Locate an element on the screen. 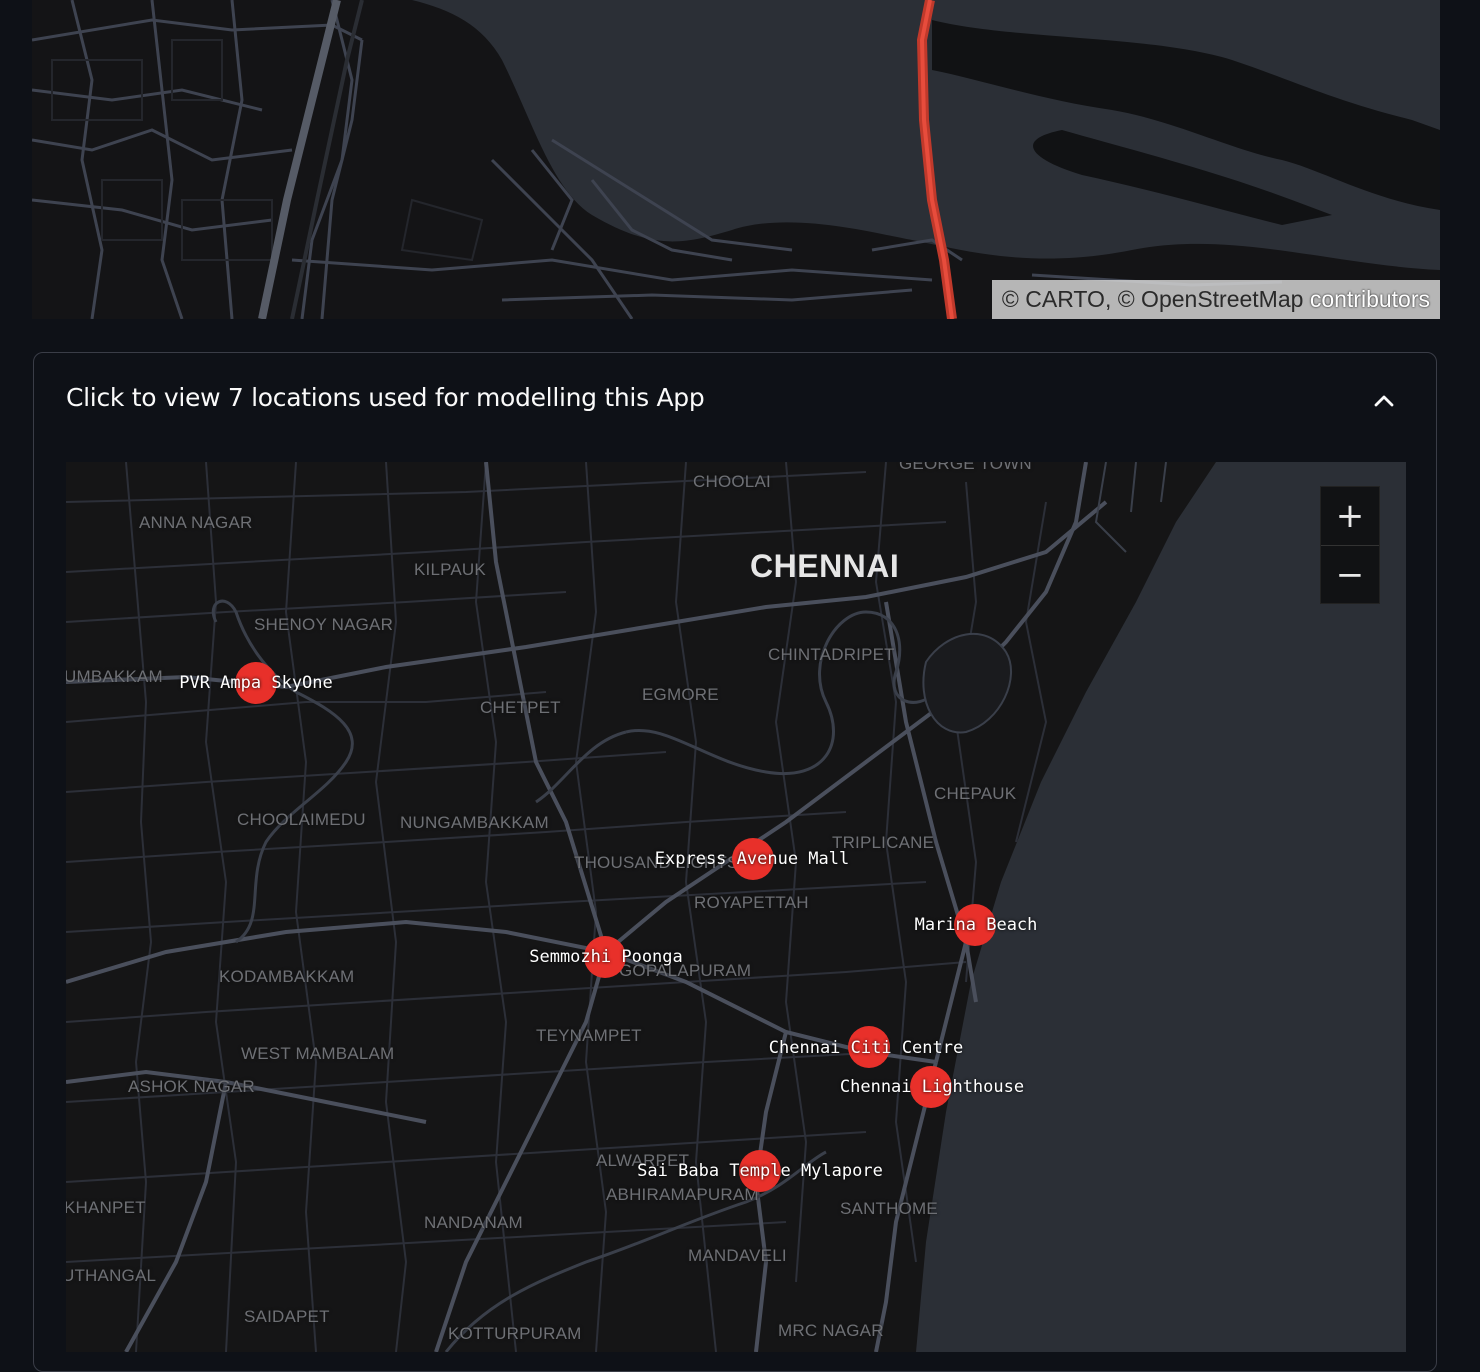 The height and width of the screenshot is (1372, 1480). chevron-up-icon is located at coordinates (1384, 401).